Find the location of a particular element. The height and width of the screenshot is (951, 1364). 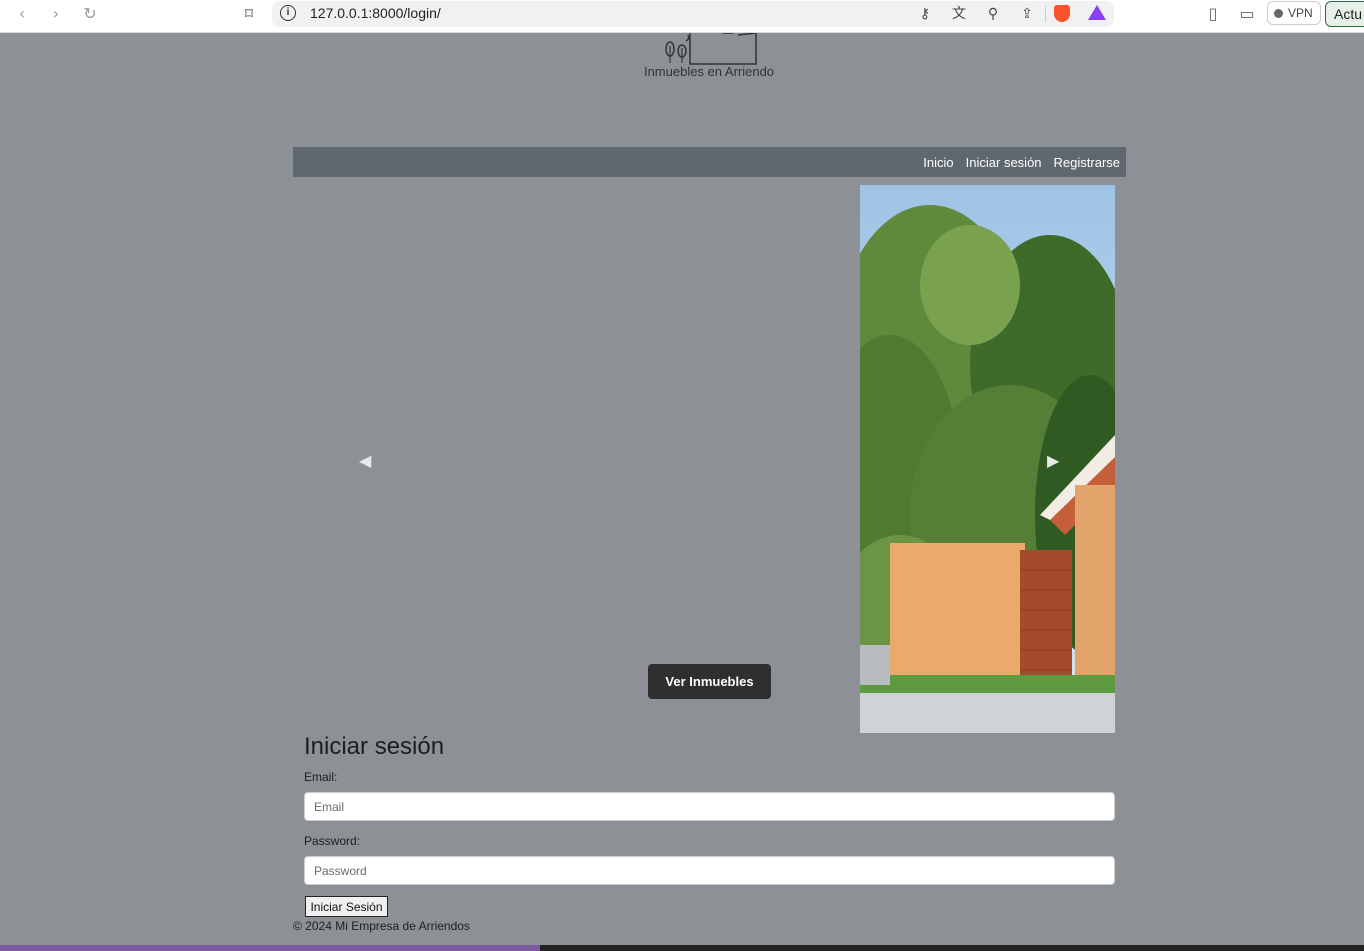

info-icon: i is located at coordinates (288, 13).